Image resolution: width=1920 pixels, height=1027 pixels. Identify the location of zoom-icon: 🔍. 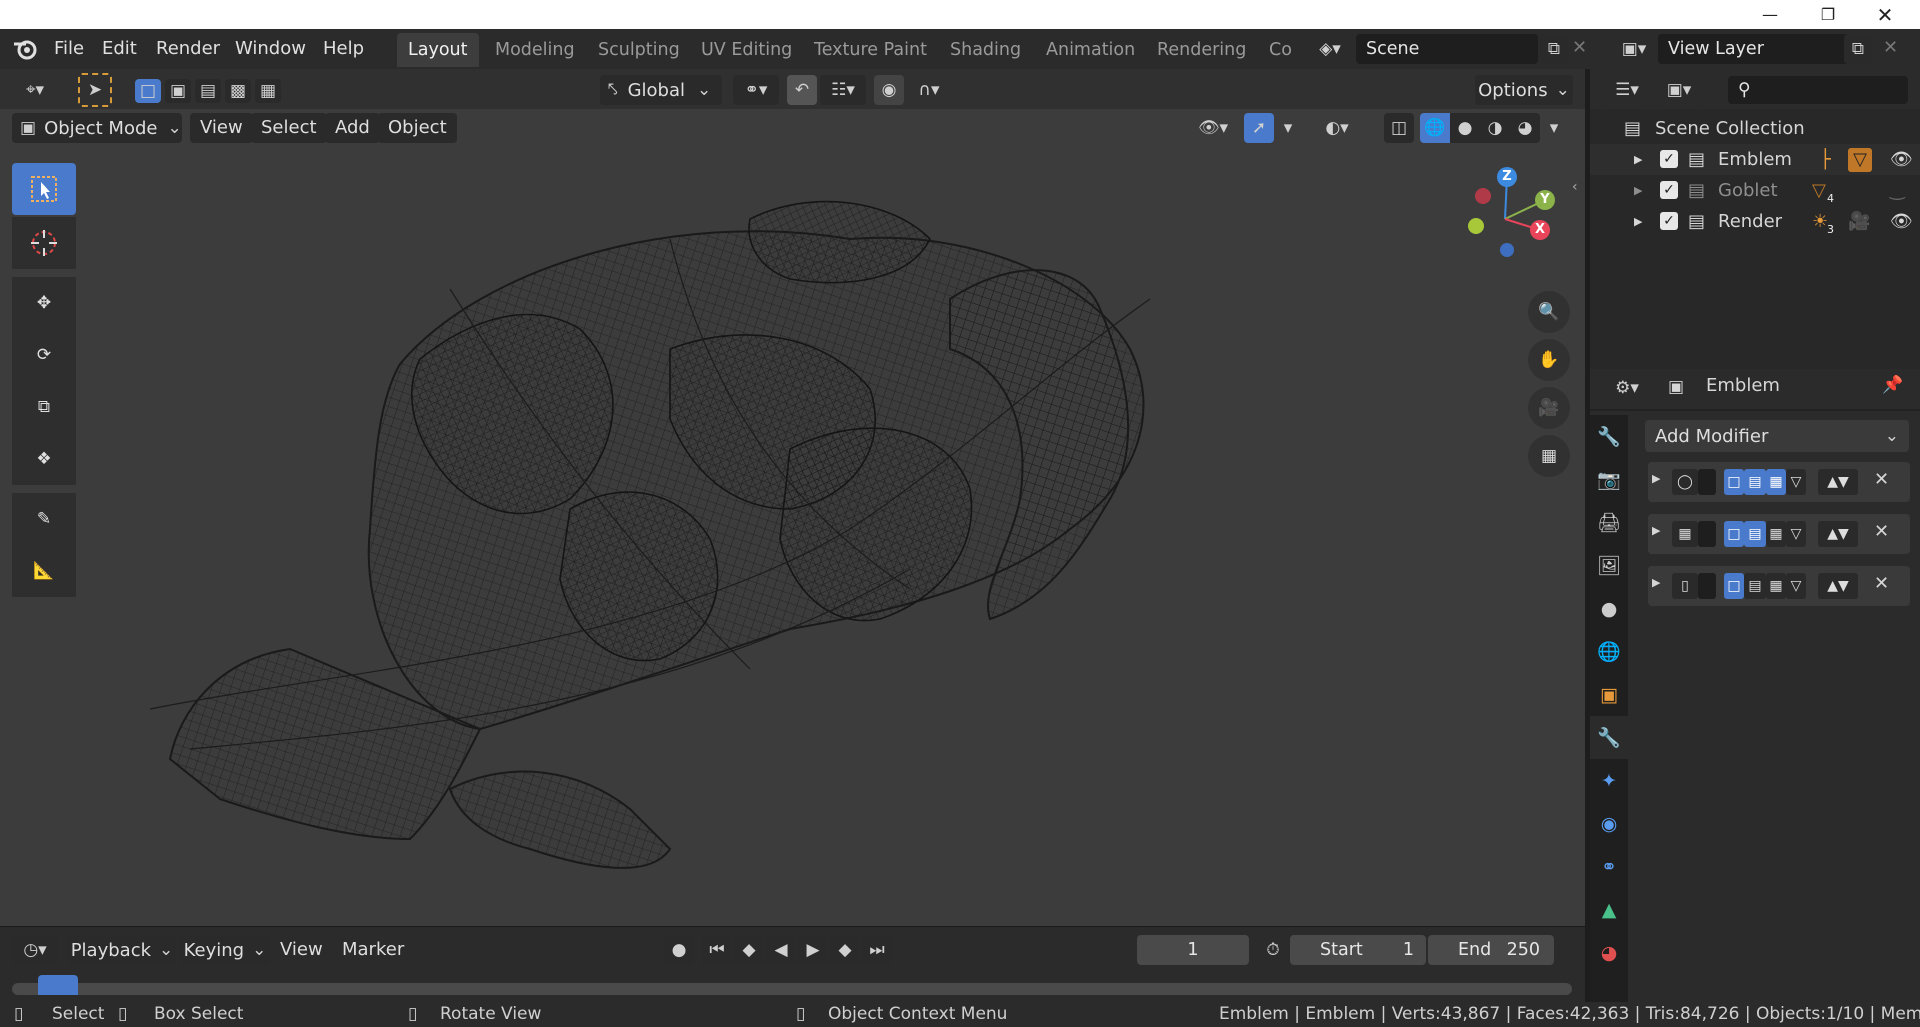
(1549, 312).